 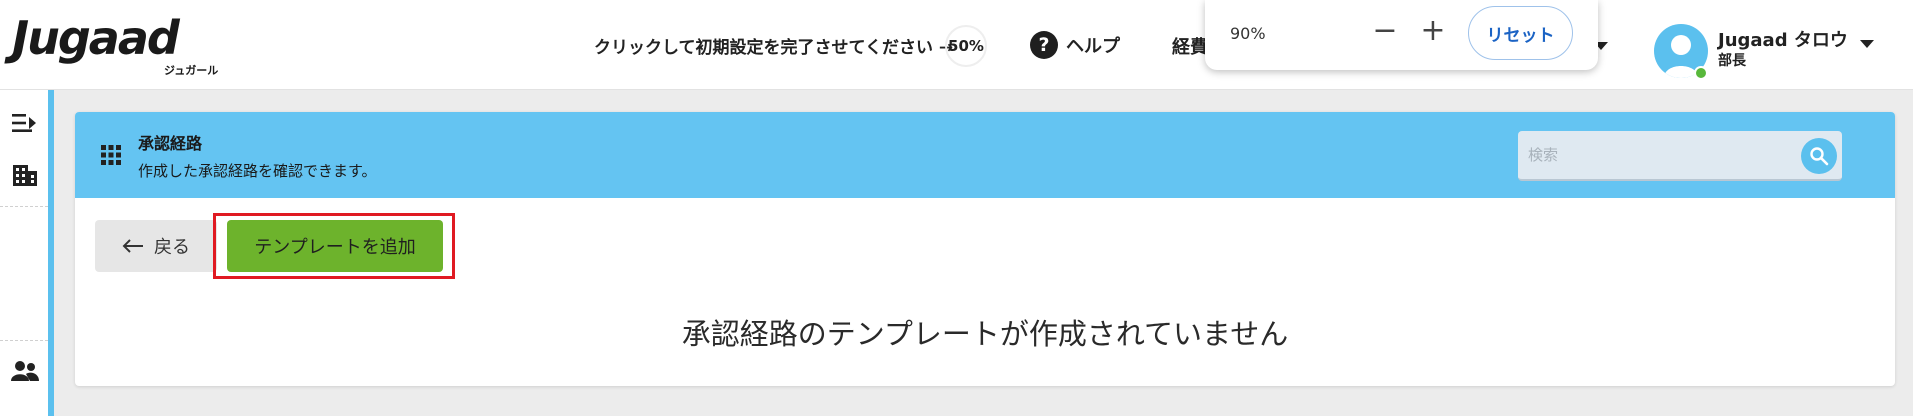 I want to click on zoom-reset-button: リセット, so click(x=1520, y=33).